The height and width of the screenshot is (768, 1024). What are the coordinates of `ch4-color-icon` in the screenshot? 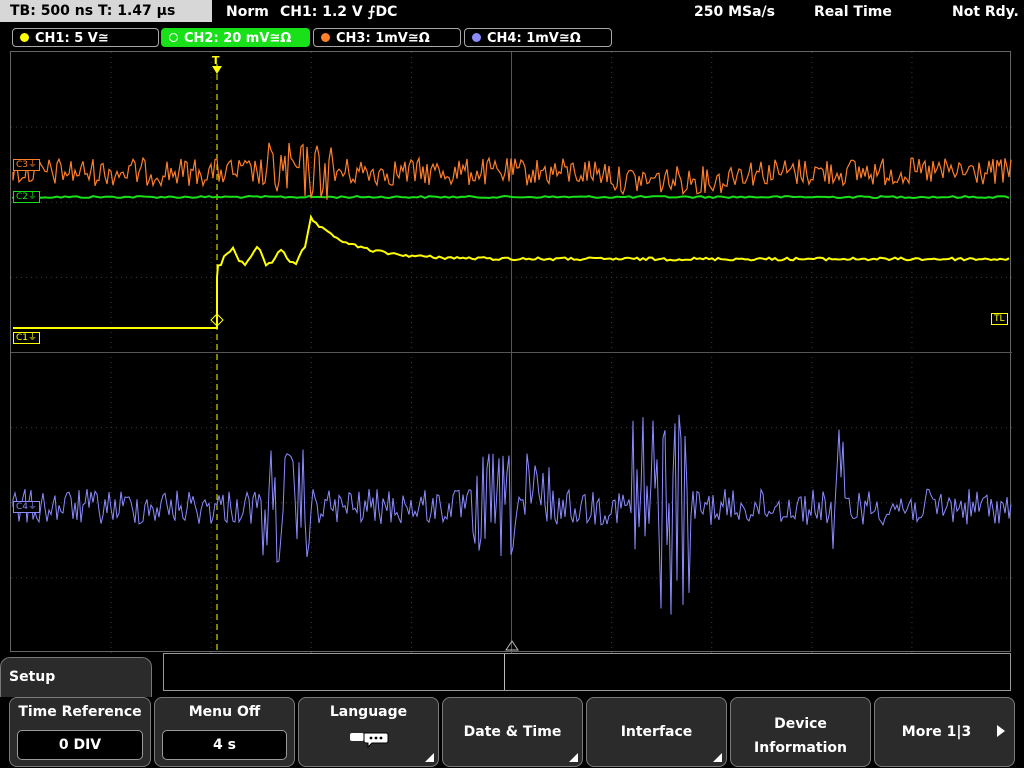 It's located at (476, 37).